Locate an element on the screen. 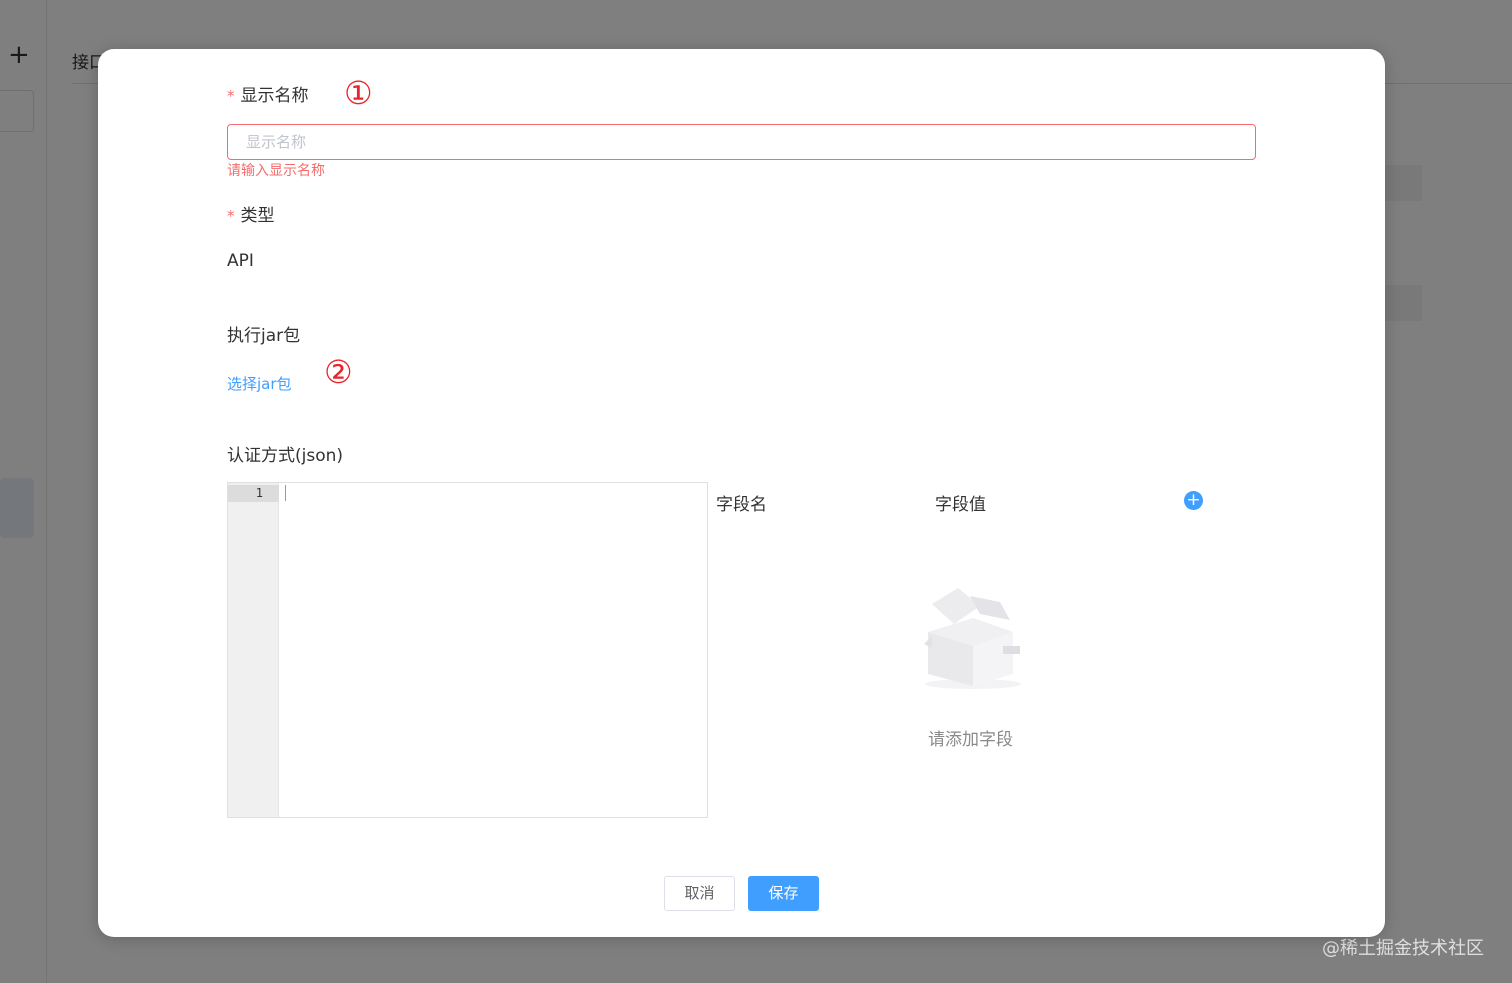 This screenshot has width=1512, height=983. annotation-marker-2: ② is located at coordinates (338, 372).